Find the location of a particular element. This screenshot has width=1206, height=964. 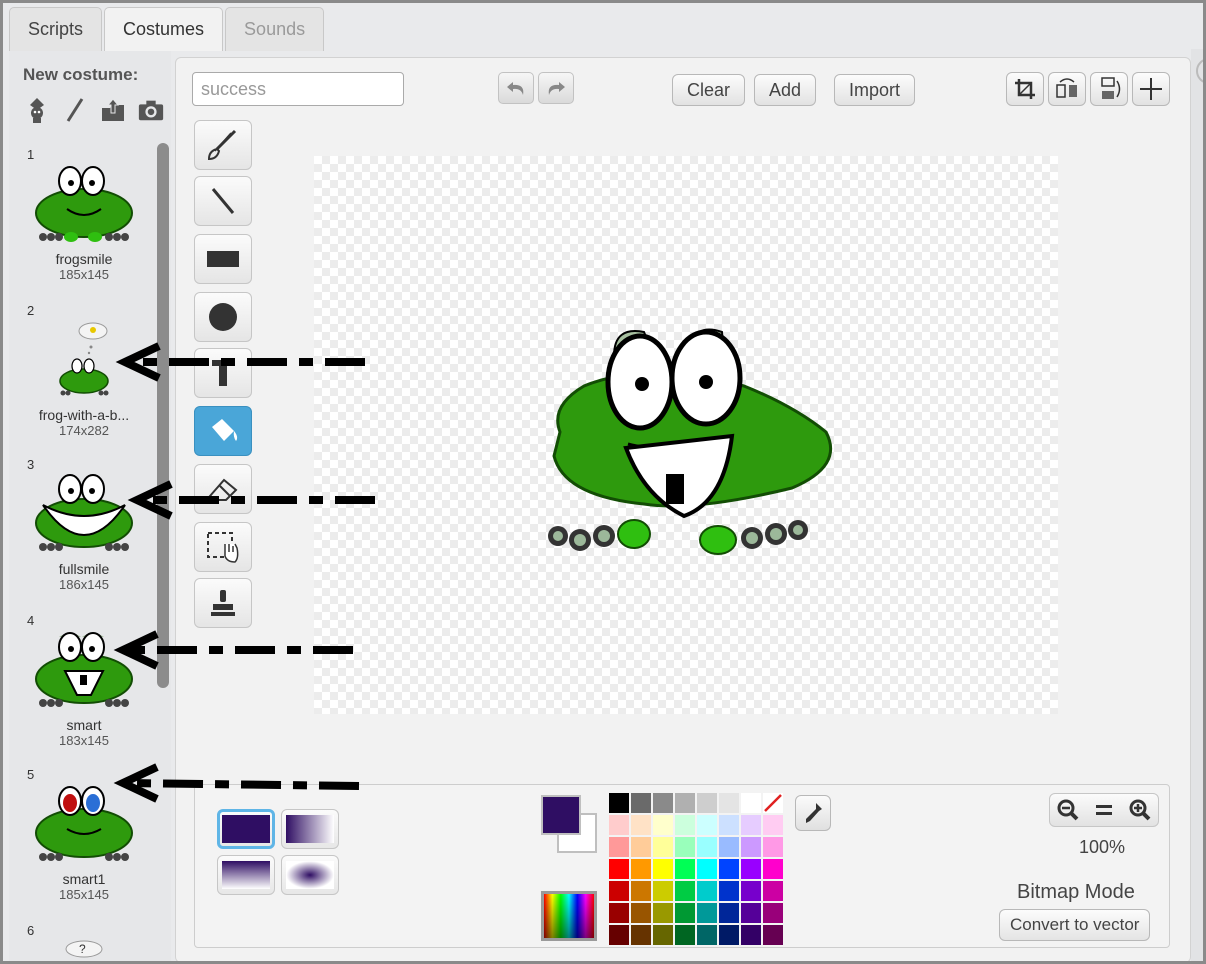

line-tool is located at coordinates (223, 201).